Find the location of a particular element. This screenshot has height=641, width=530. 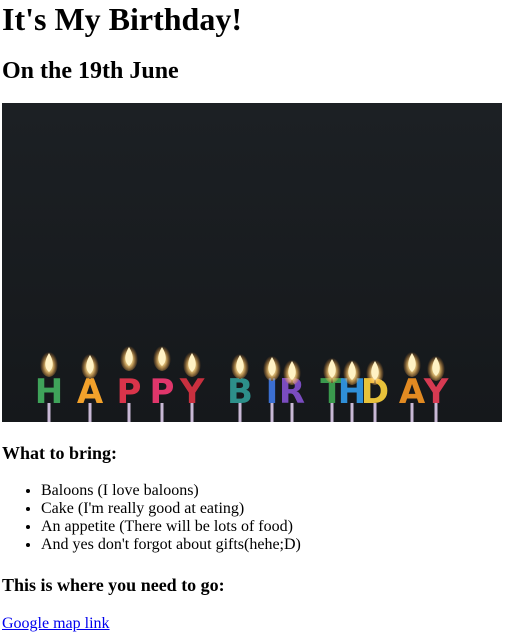

list-item: An appetite (There will be lots of food) is located at coordinates (284, 527).